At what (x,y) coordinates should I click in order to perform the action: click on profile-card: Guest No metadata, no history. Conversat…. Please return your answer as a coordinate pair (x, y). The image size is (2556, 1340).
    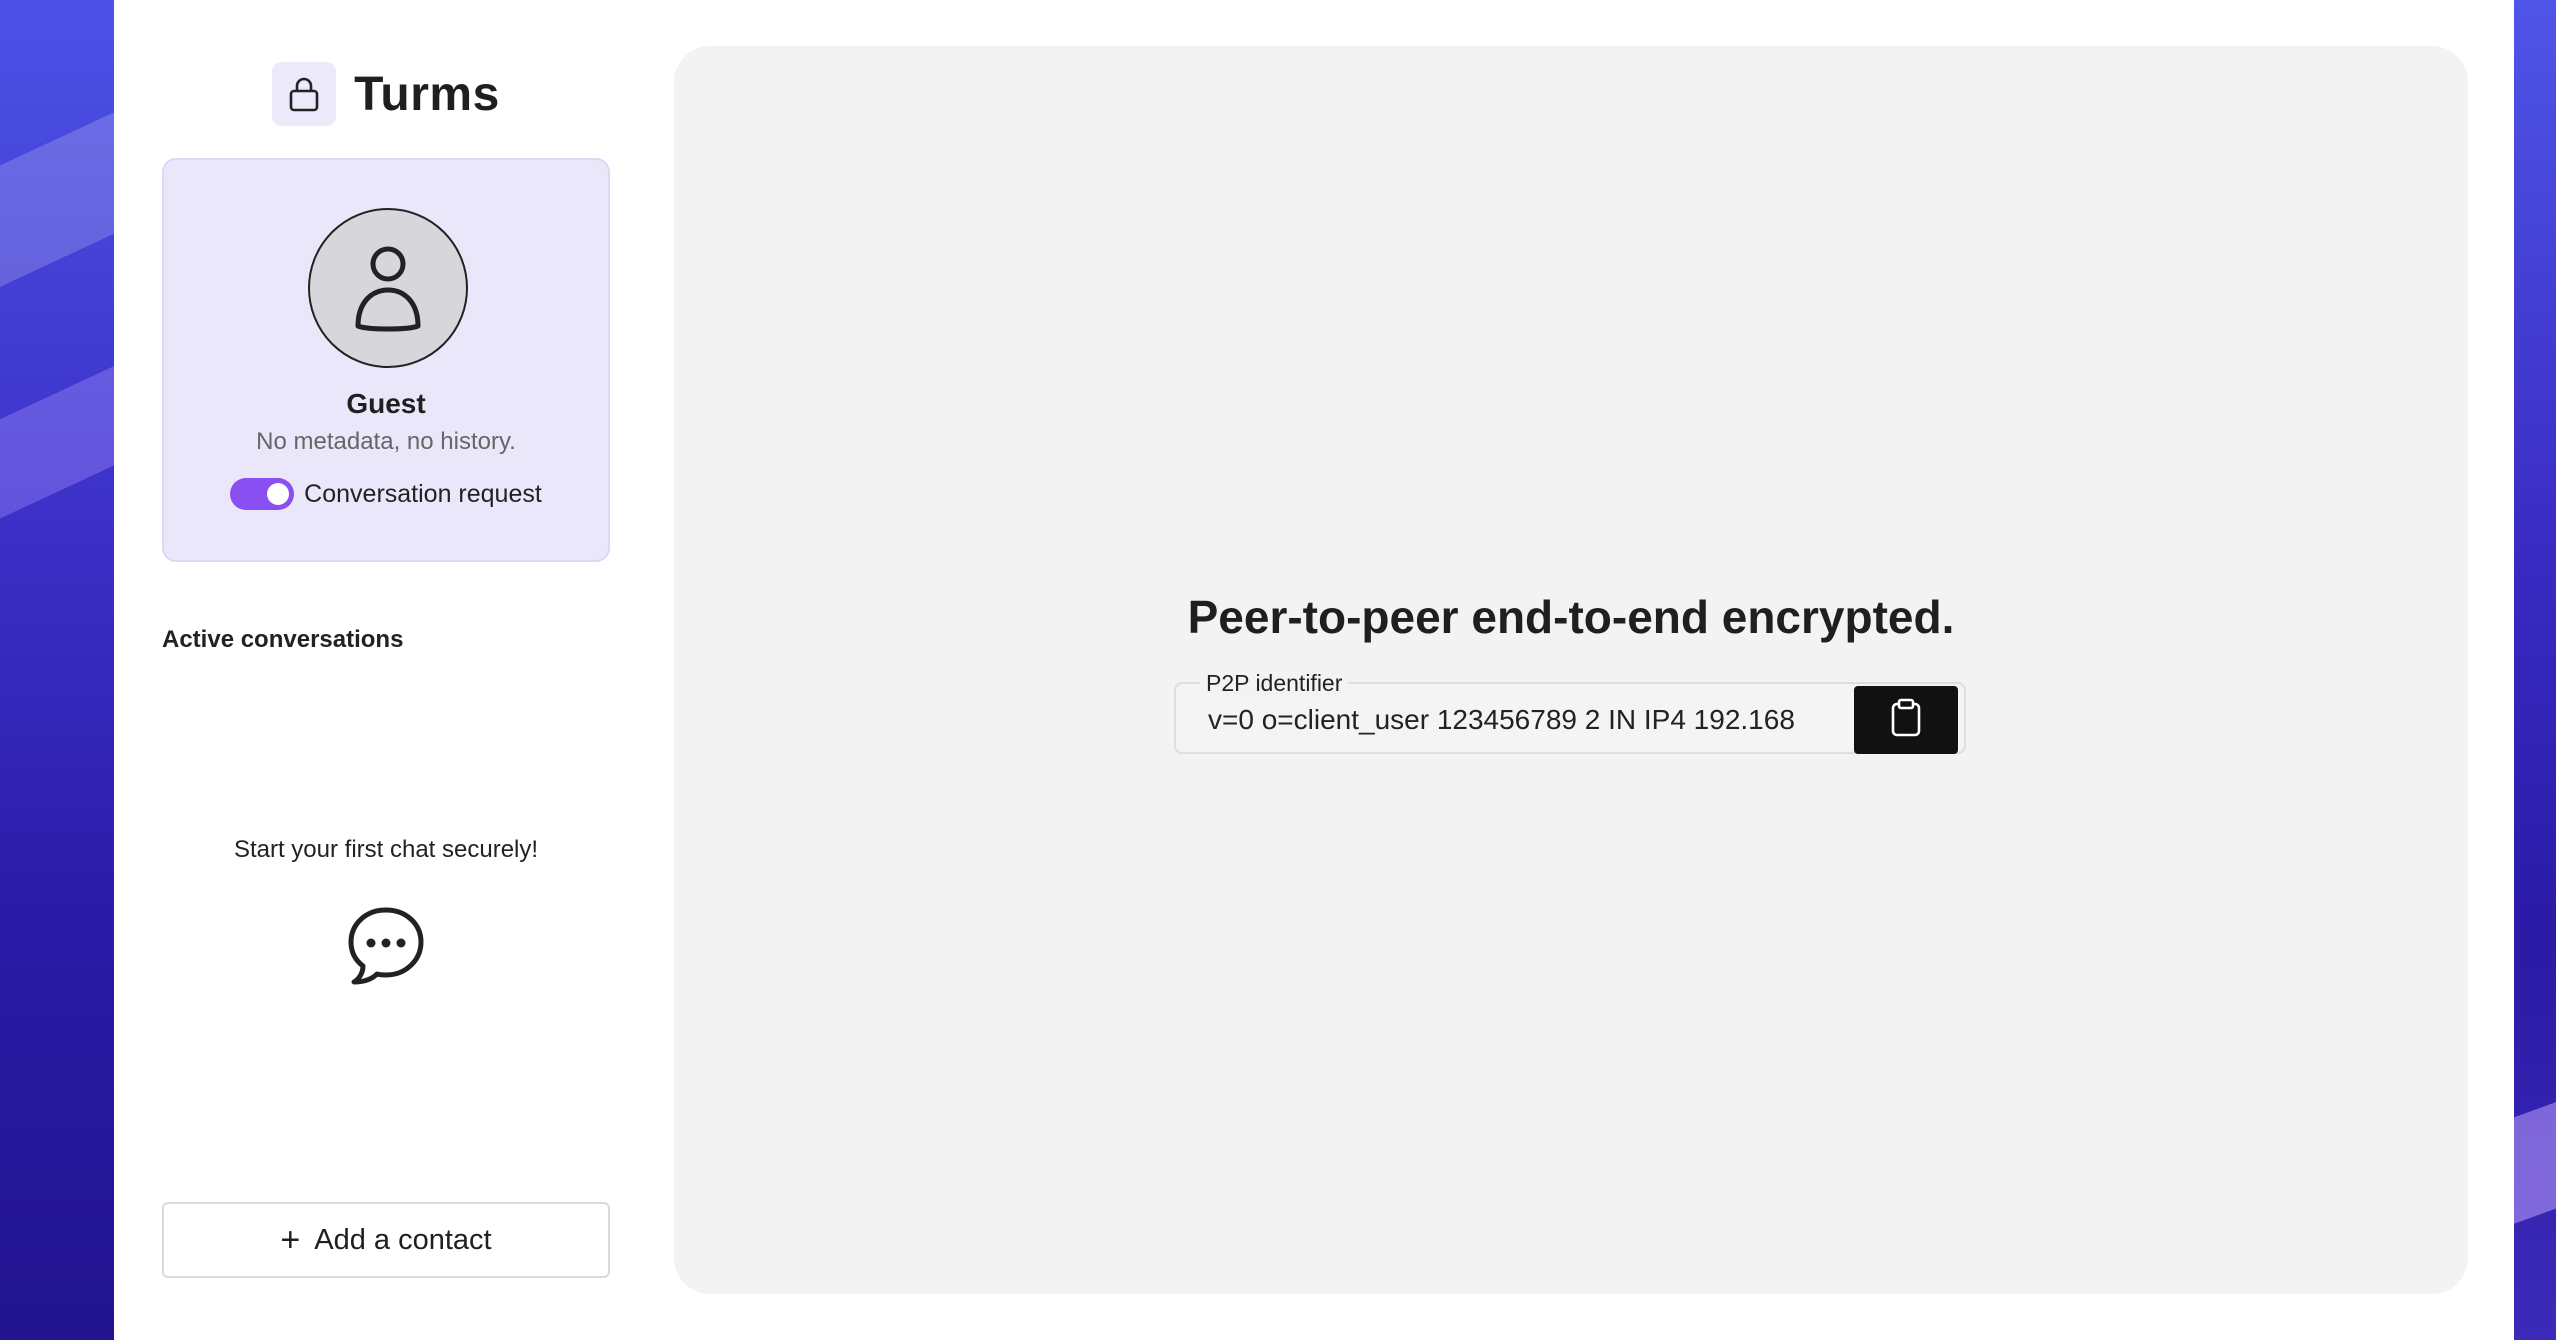
    Looking at the image, I should click on (386, 360).